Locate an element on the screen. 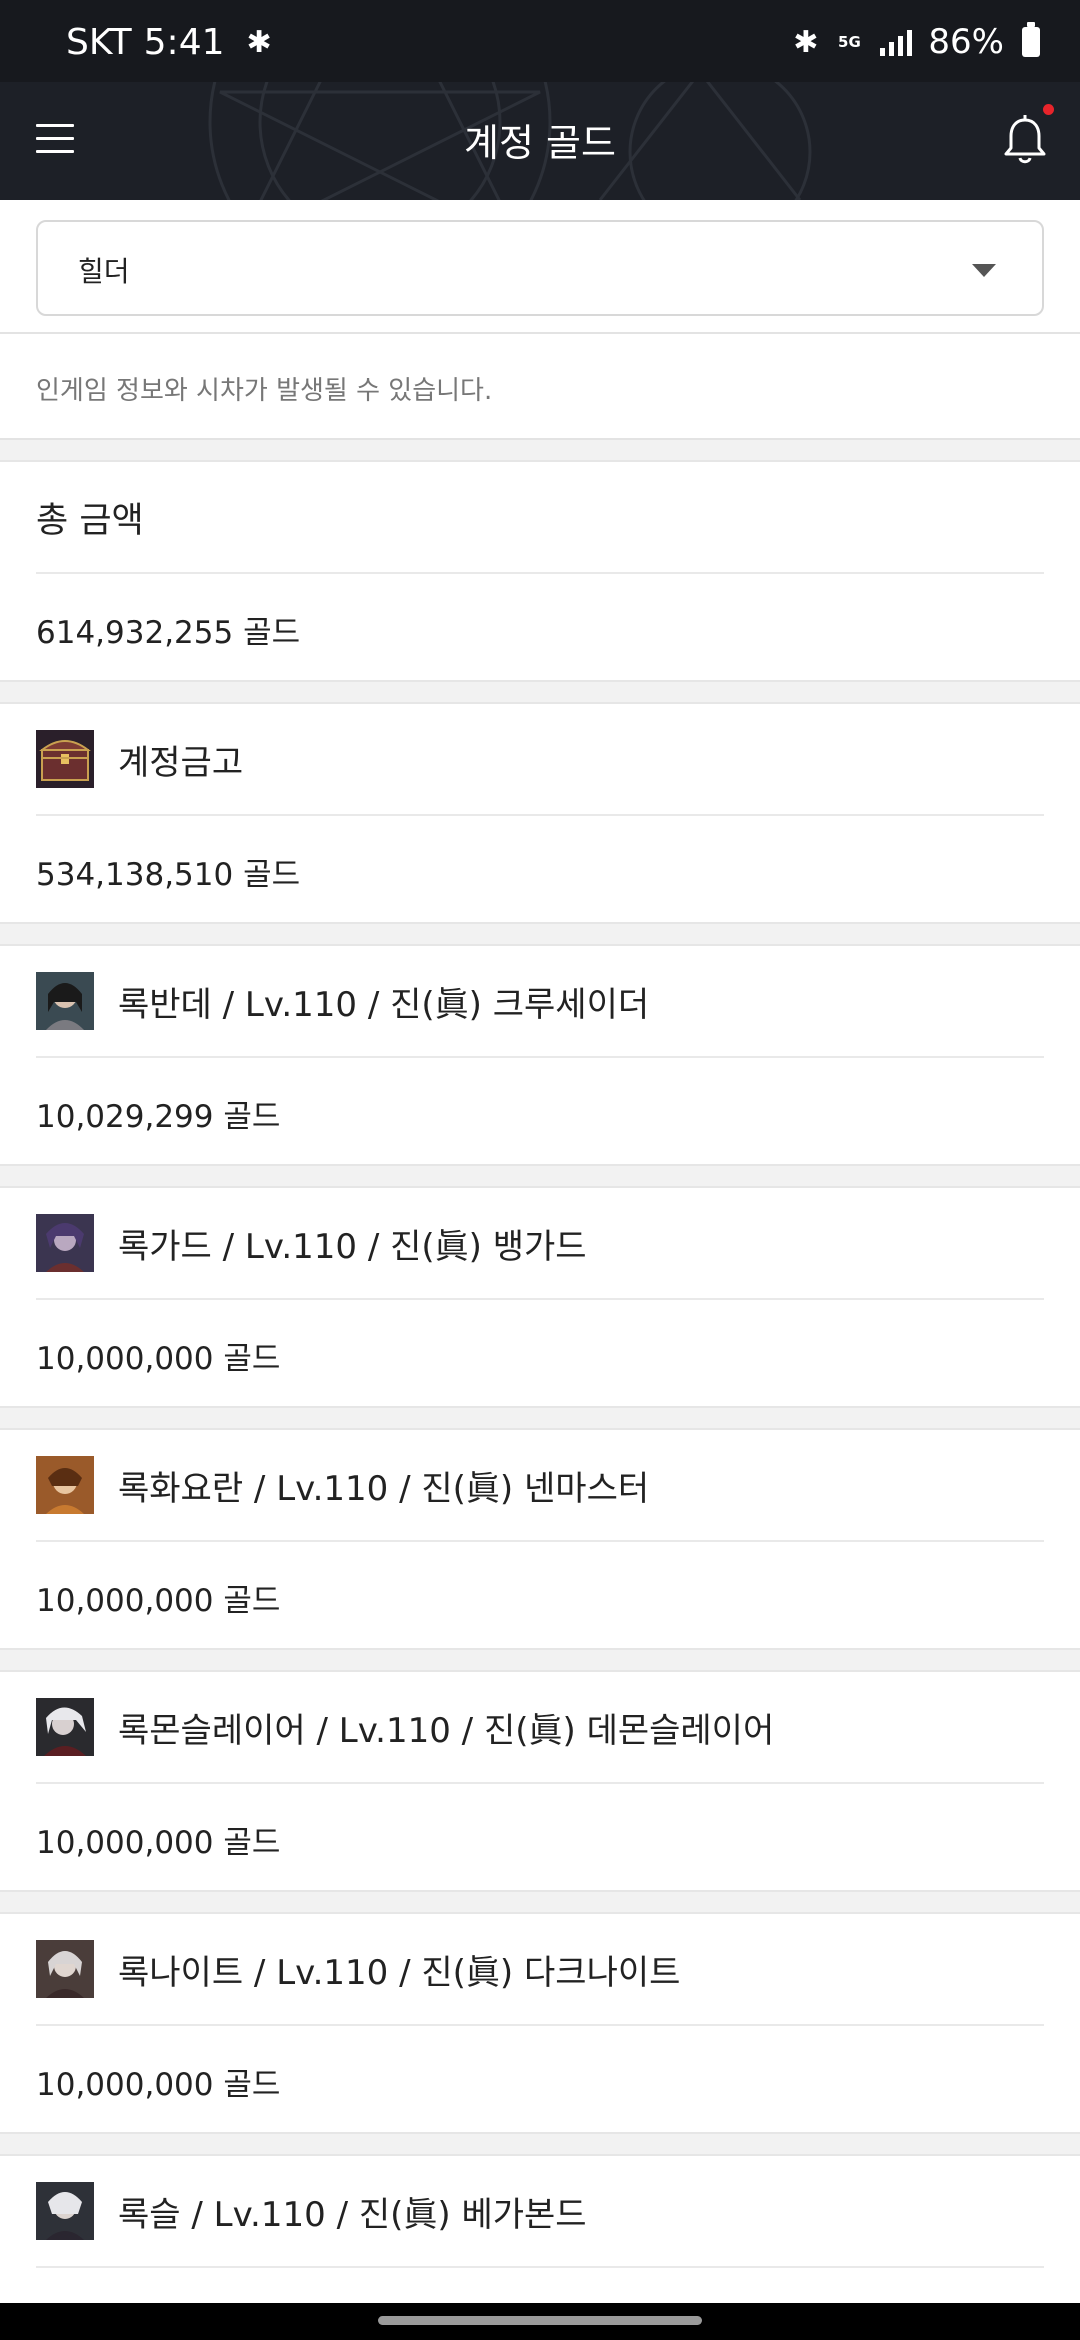  status-bar-left: SKT 5:41 ✱ is located at coordinates (169, 42).